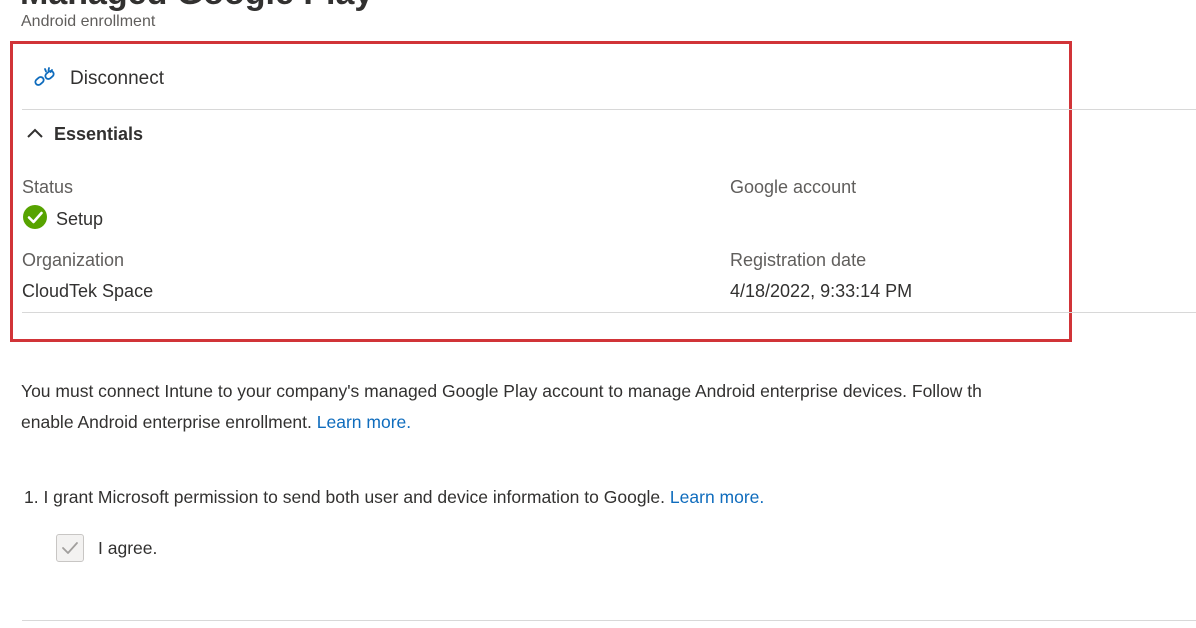  I want to click on description-learn-more-link: Learn more., so click(364, 422).